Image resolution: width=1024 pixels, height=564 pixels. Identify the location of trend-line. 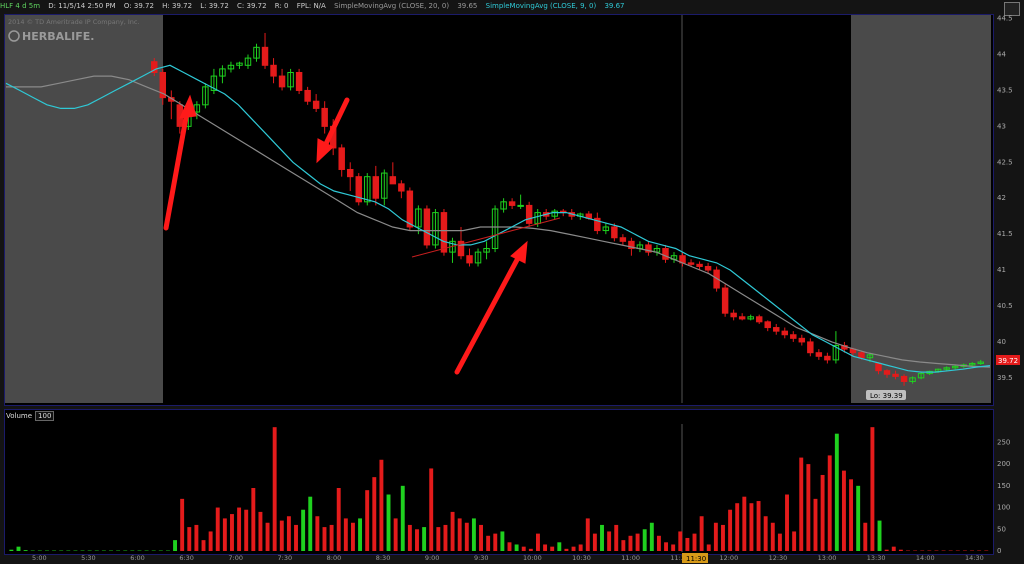
(486, 237).